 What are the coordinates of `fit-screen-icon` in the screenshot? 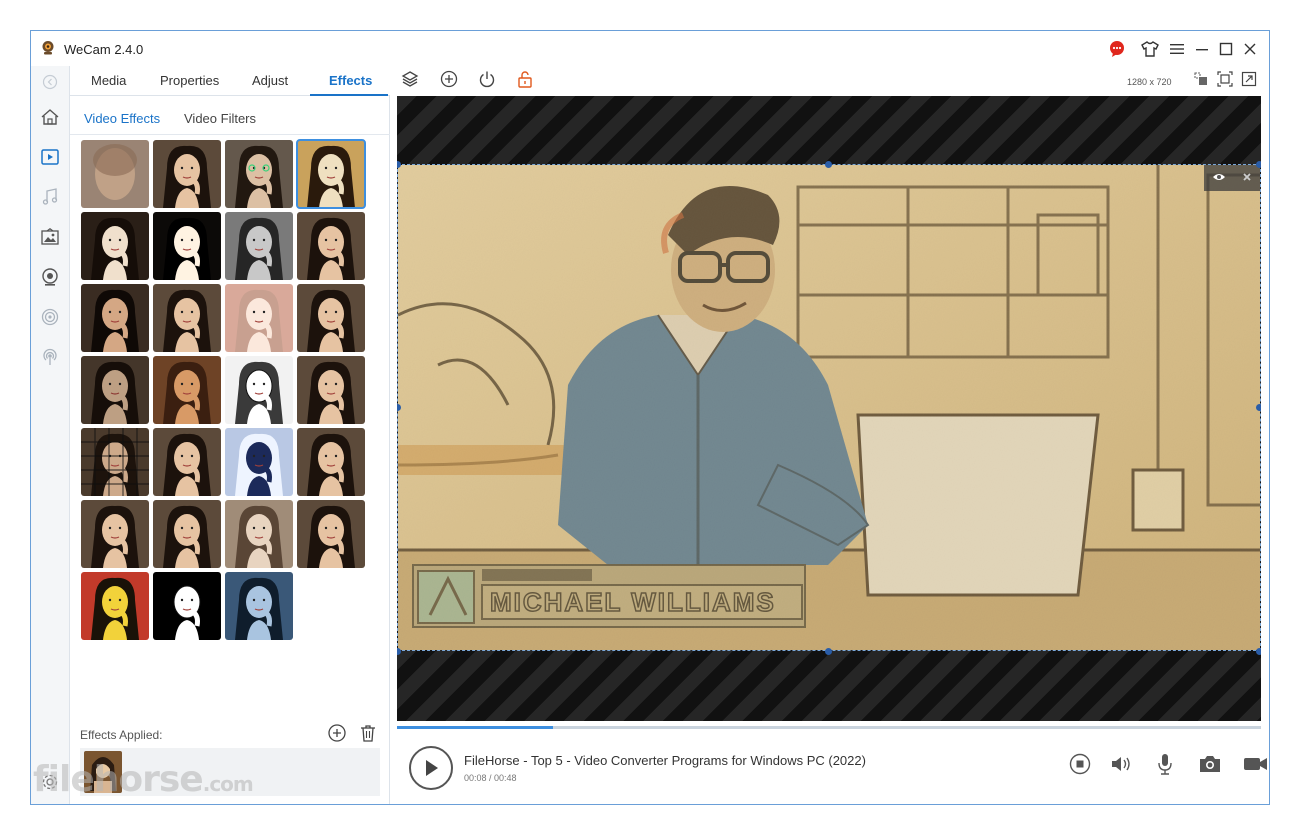 It's located at (1225, 79).